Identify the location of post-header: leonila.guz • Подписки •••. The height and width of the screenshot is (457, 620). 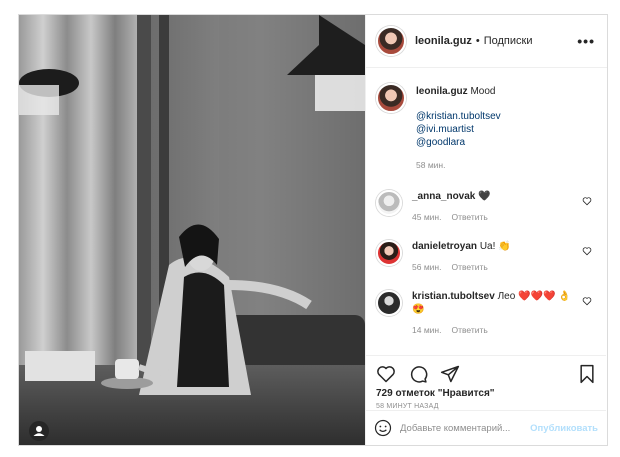
(486, 41).